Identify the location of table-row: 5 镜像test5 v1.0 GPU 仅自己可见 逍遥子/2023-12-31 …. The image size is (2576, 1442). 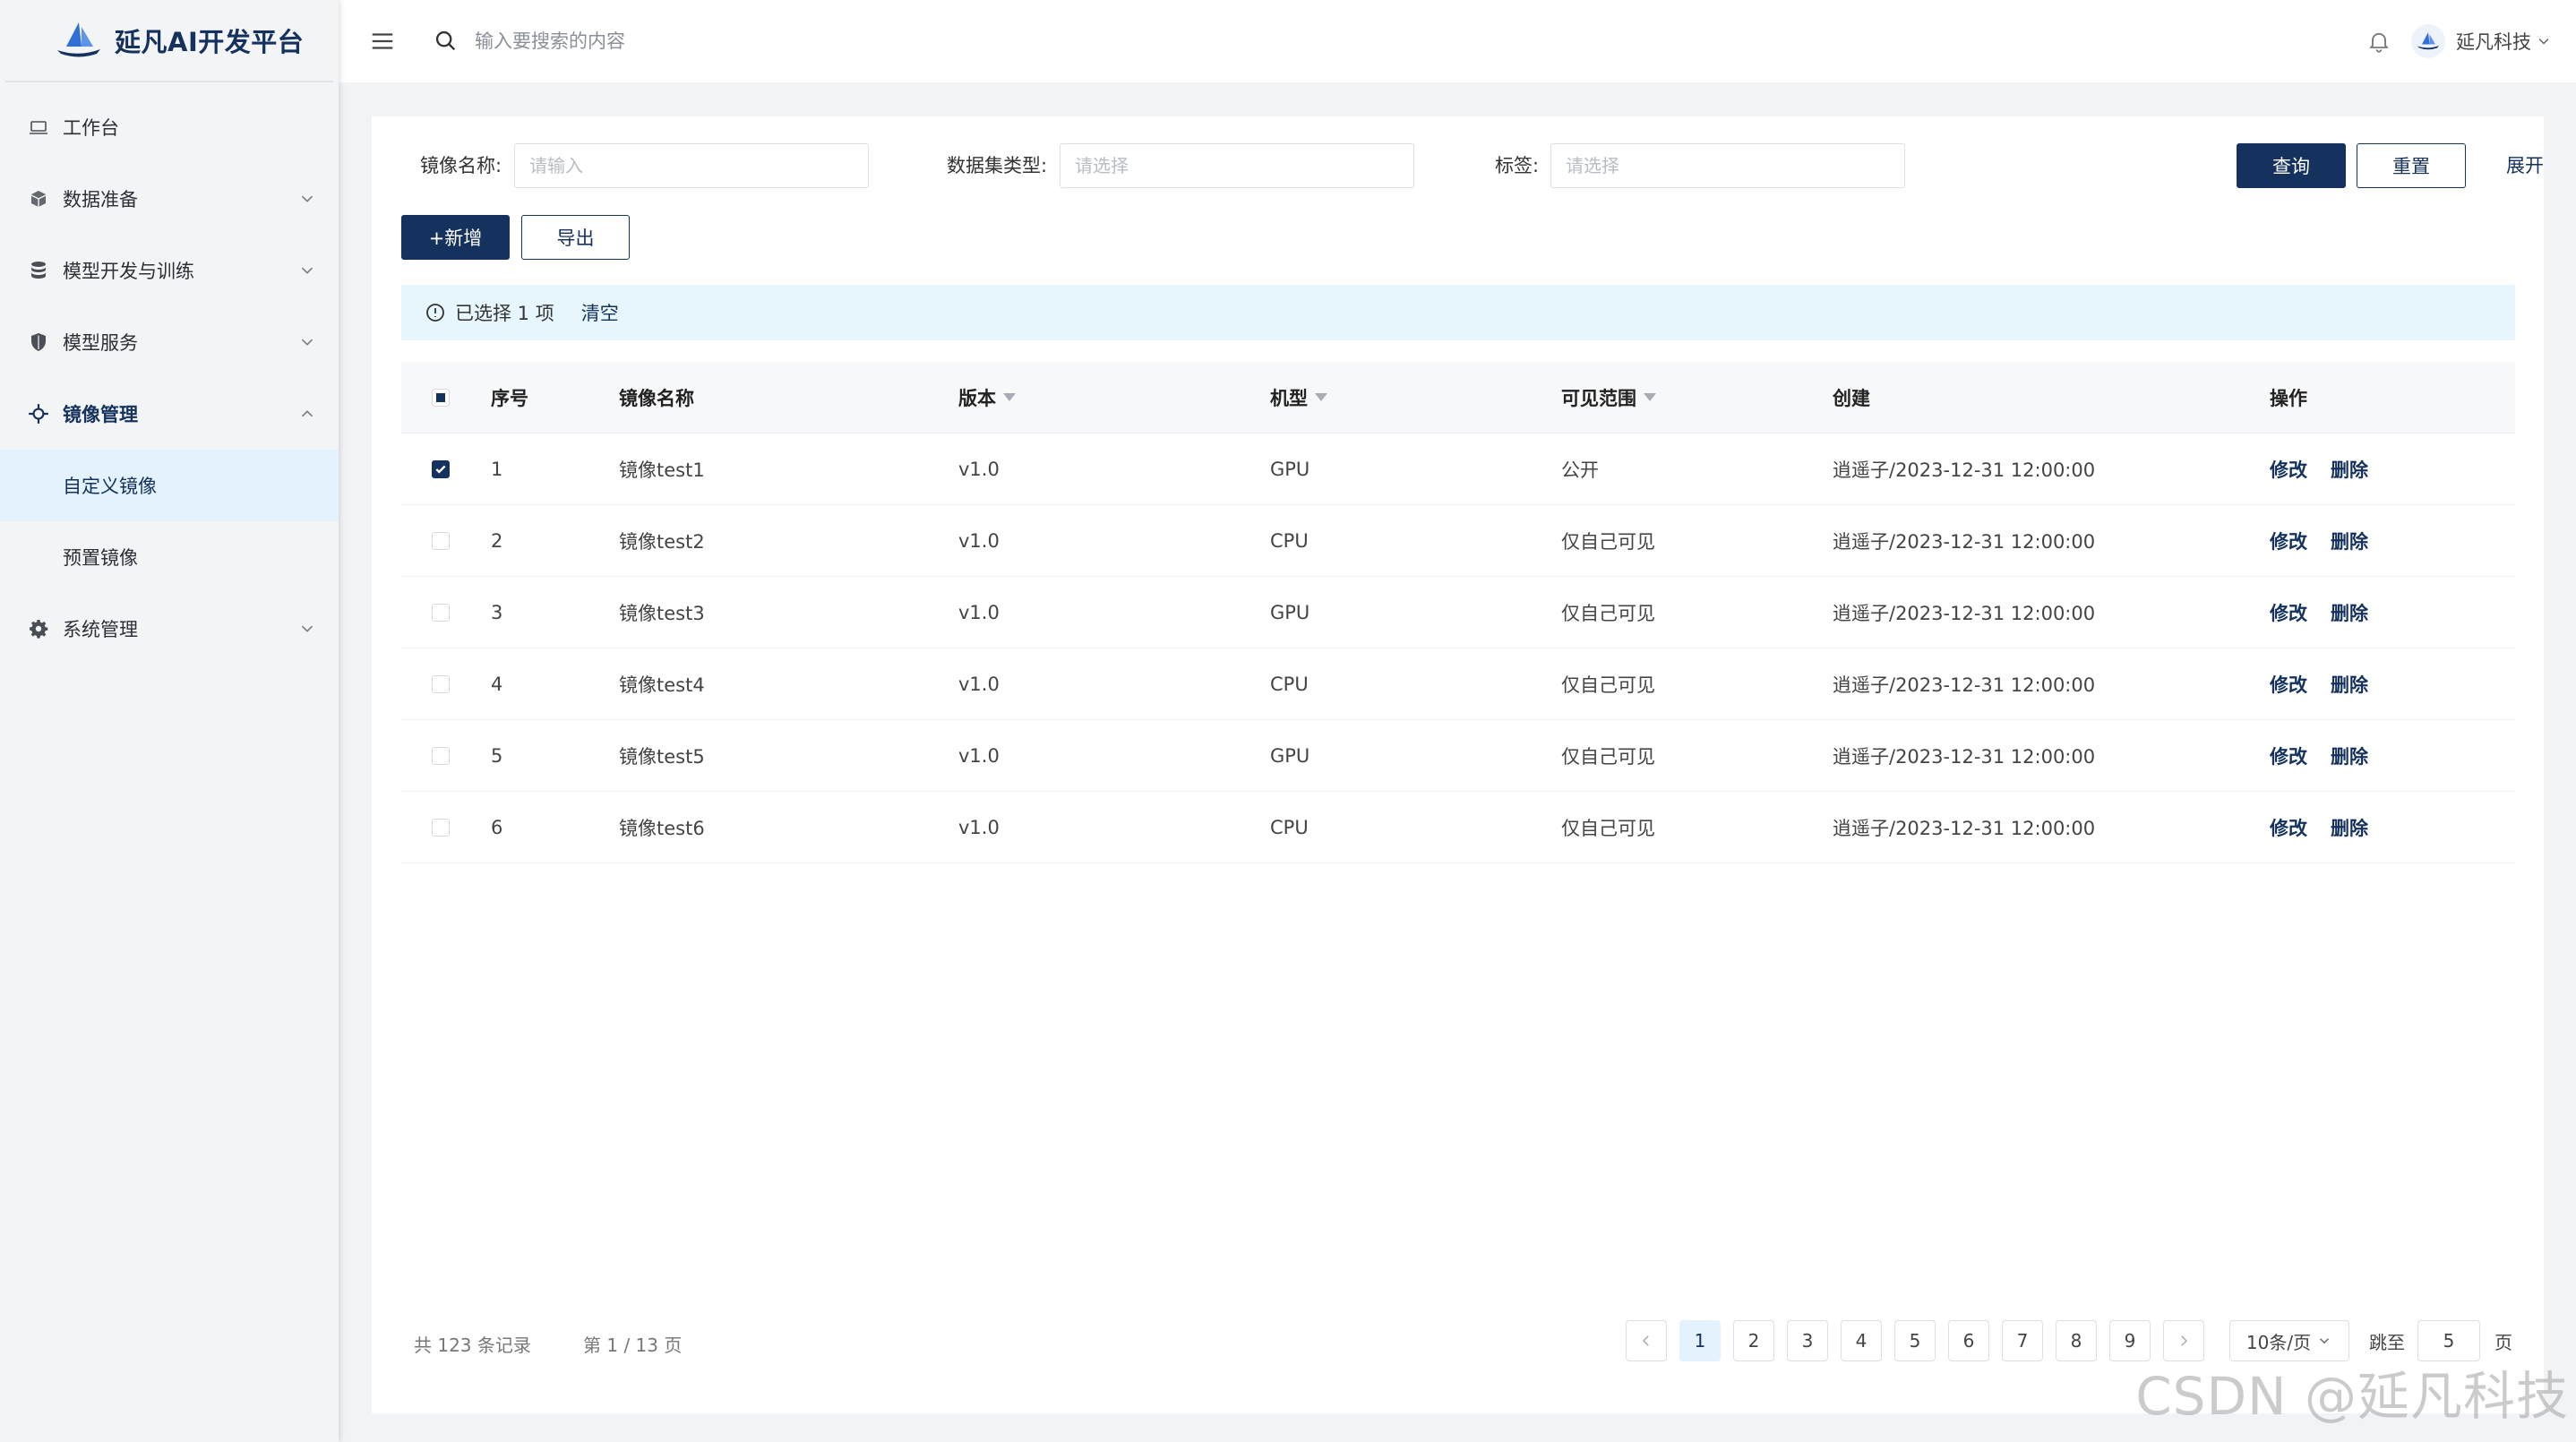
(1458, 756).